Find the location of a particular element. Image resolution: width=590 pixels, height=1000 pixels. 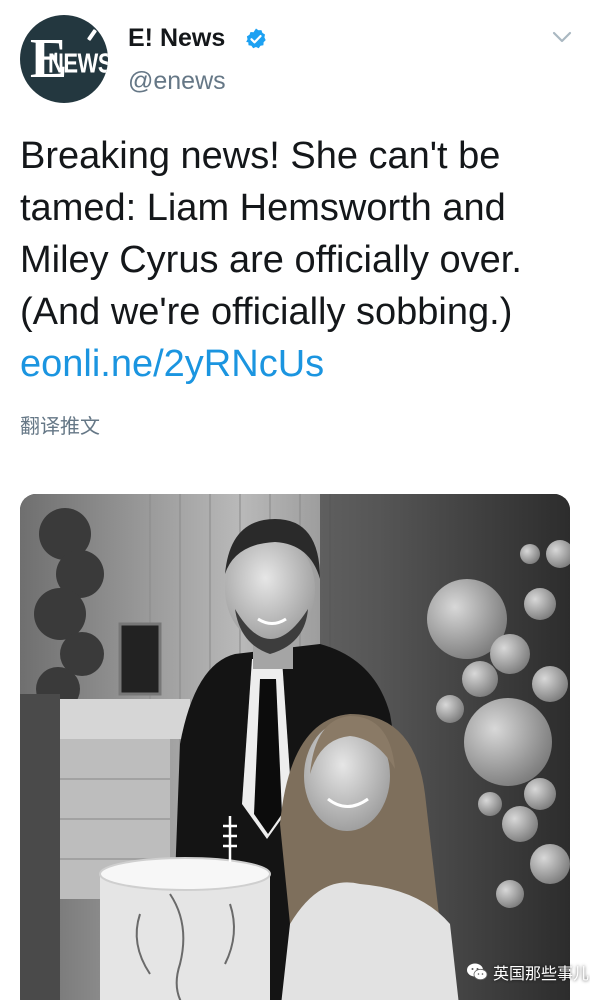

verified-badge-icon is located at coordinates (256, 38).